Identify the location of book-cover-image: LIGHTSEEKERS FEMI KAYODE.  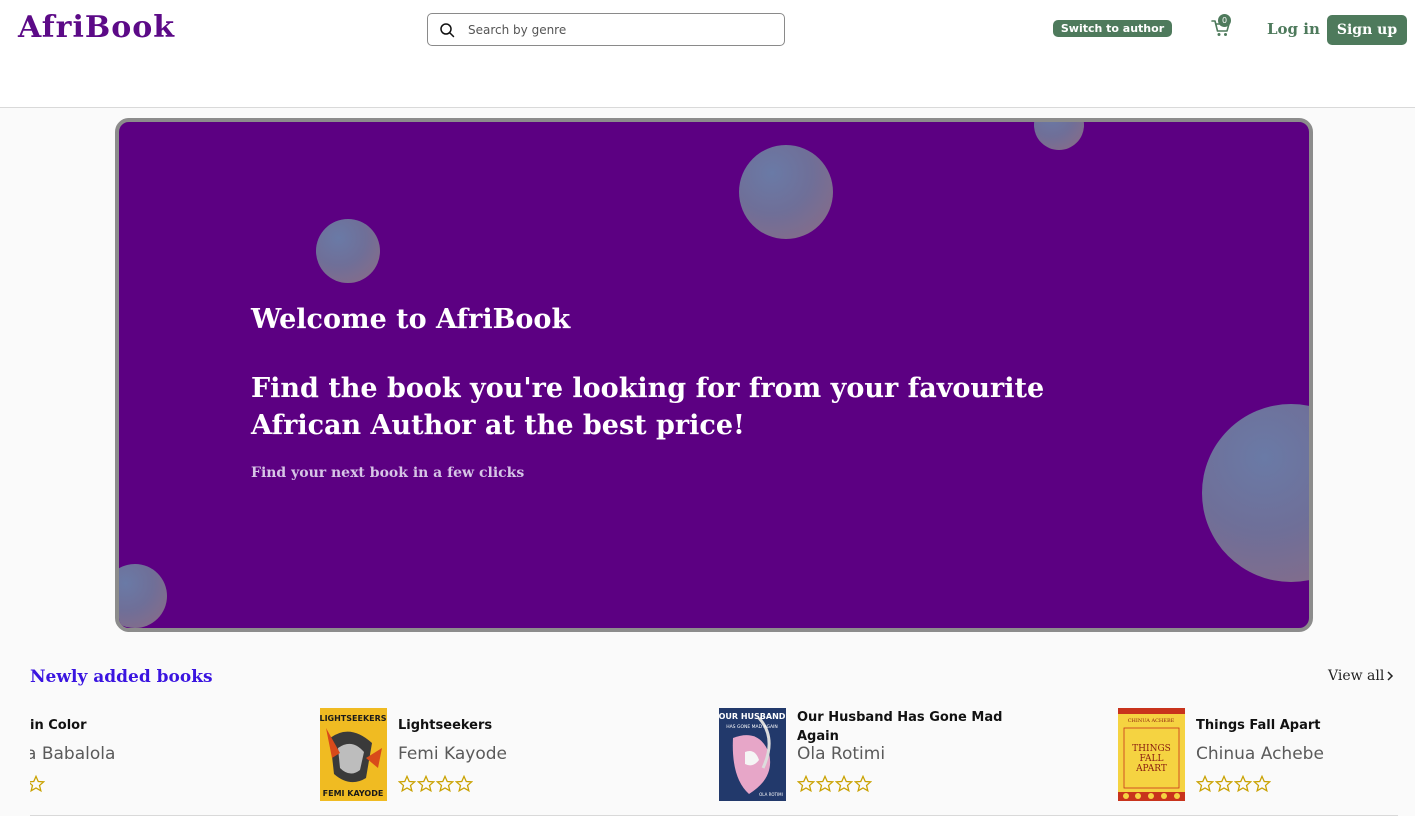
(353, 754).